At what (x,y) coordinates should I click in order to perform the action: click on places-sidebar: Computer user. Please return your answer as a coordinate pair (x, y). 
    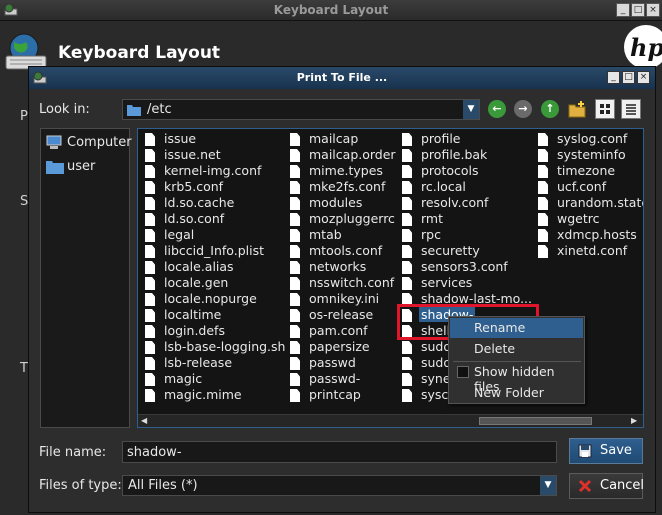
    Looking at the image, I should click on (86, 278).